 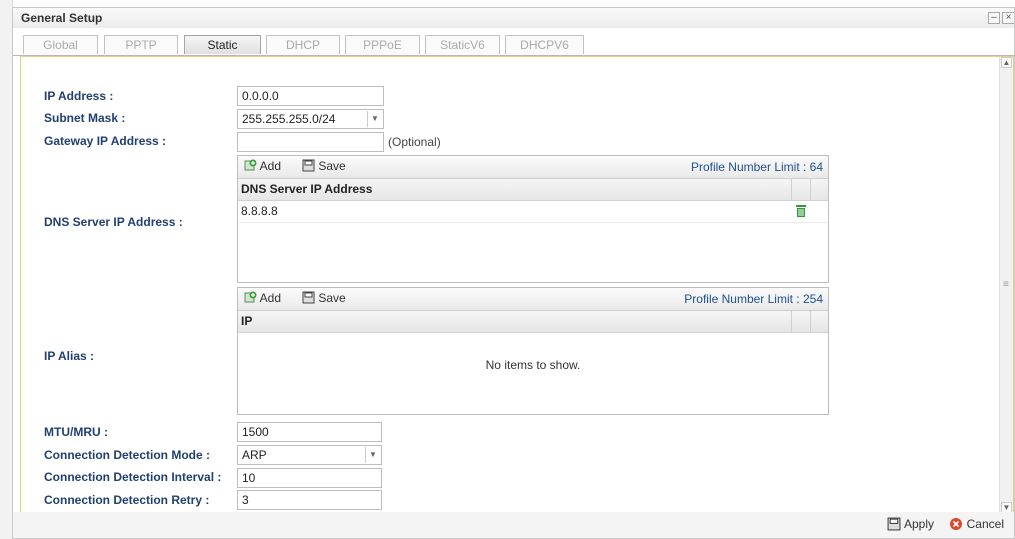 What do you see at coordinates (141, 44) in the screenshot?
I see `tab-pptp: PPTP` at bounding box center [141, 44].